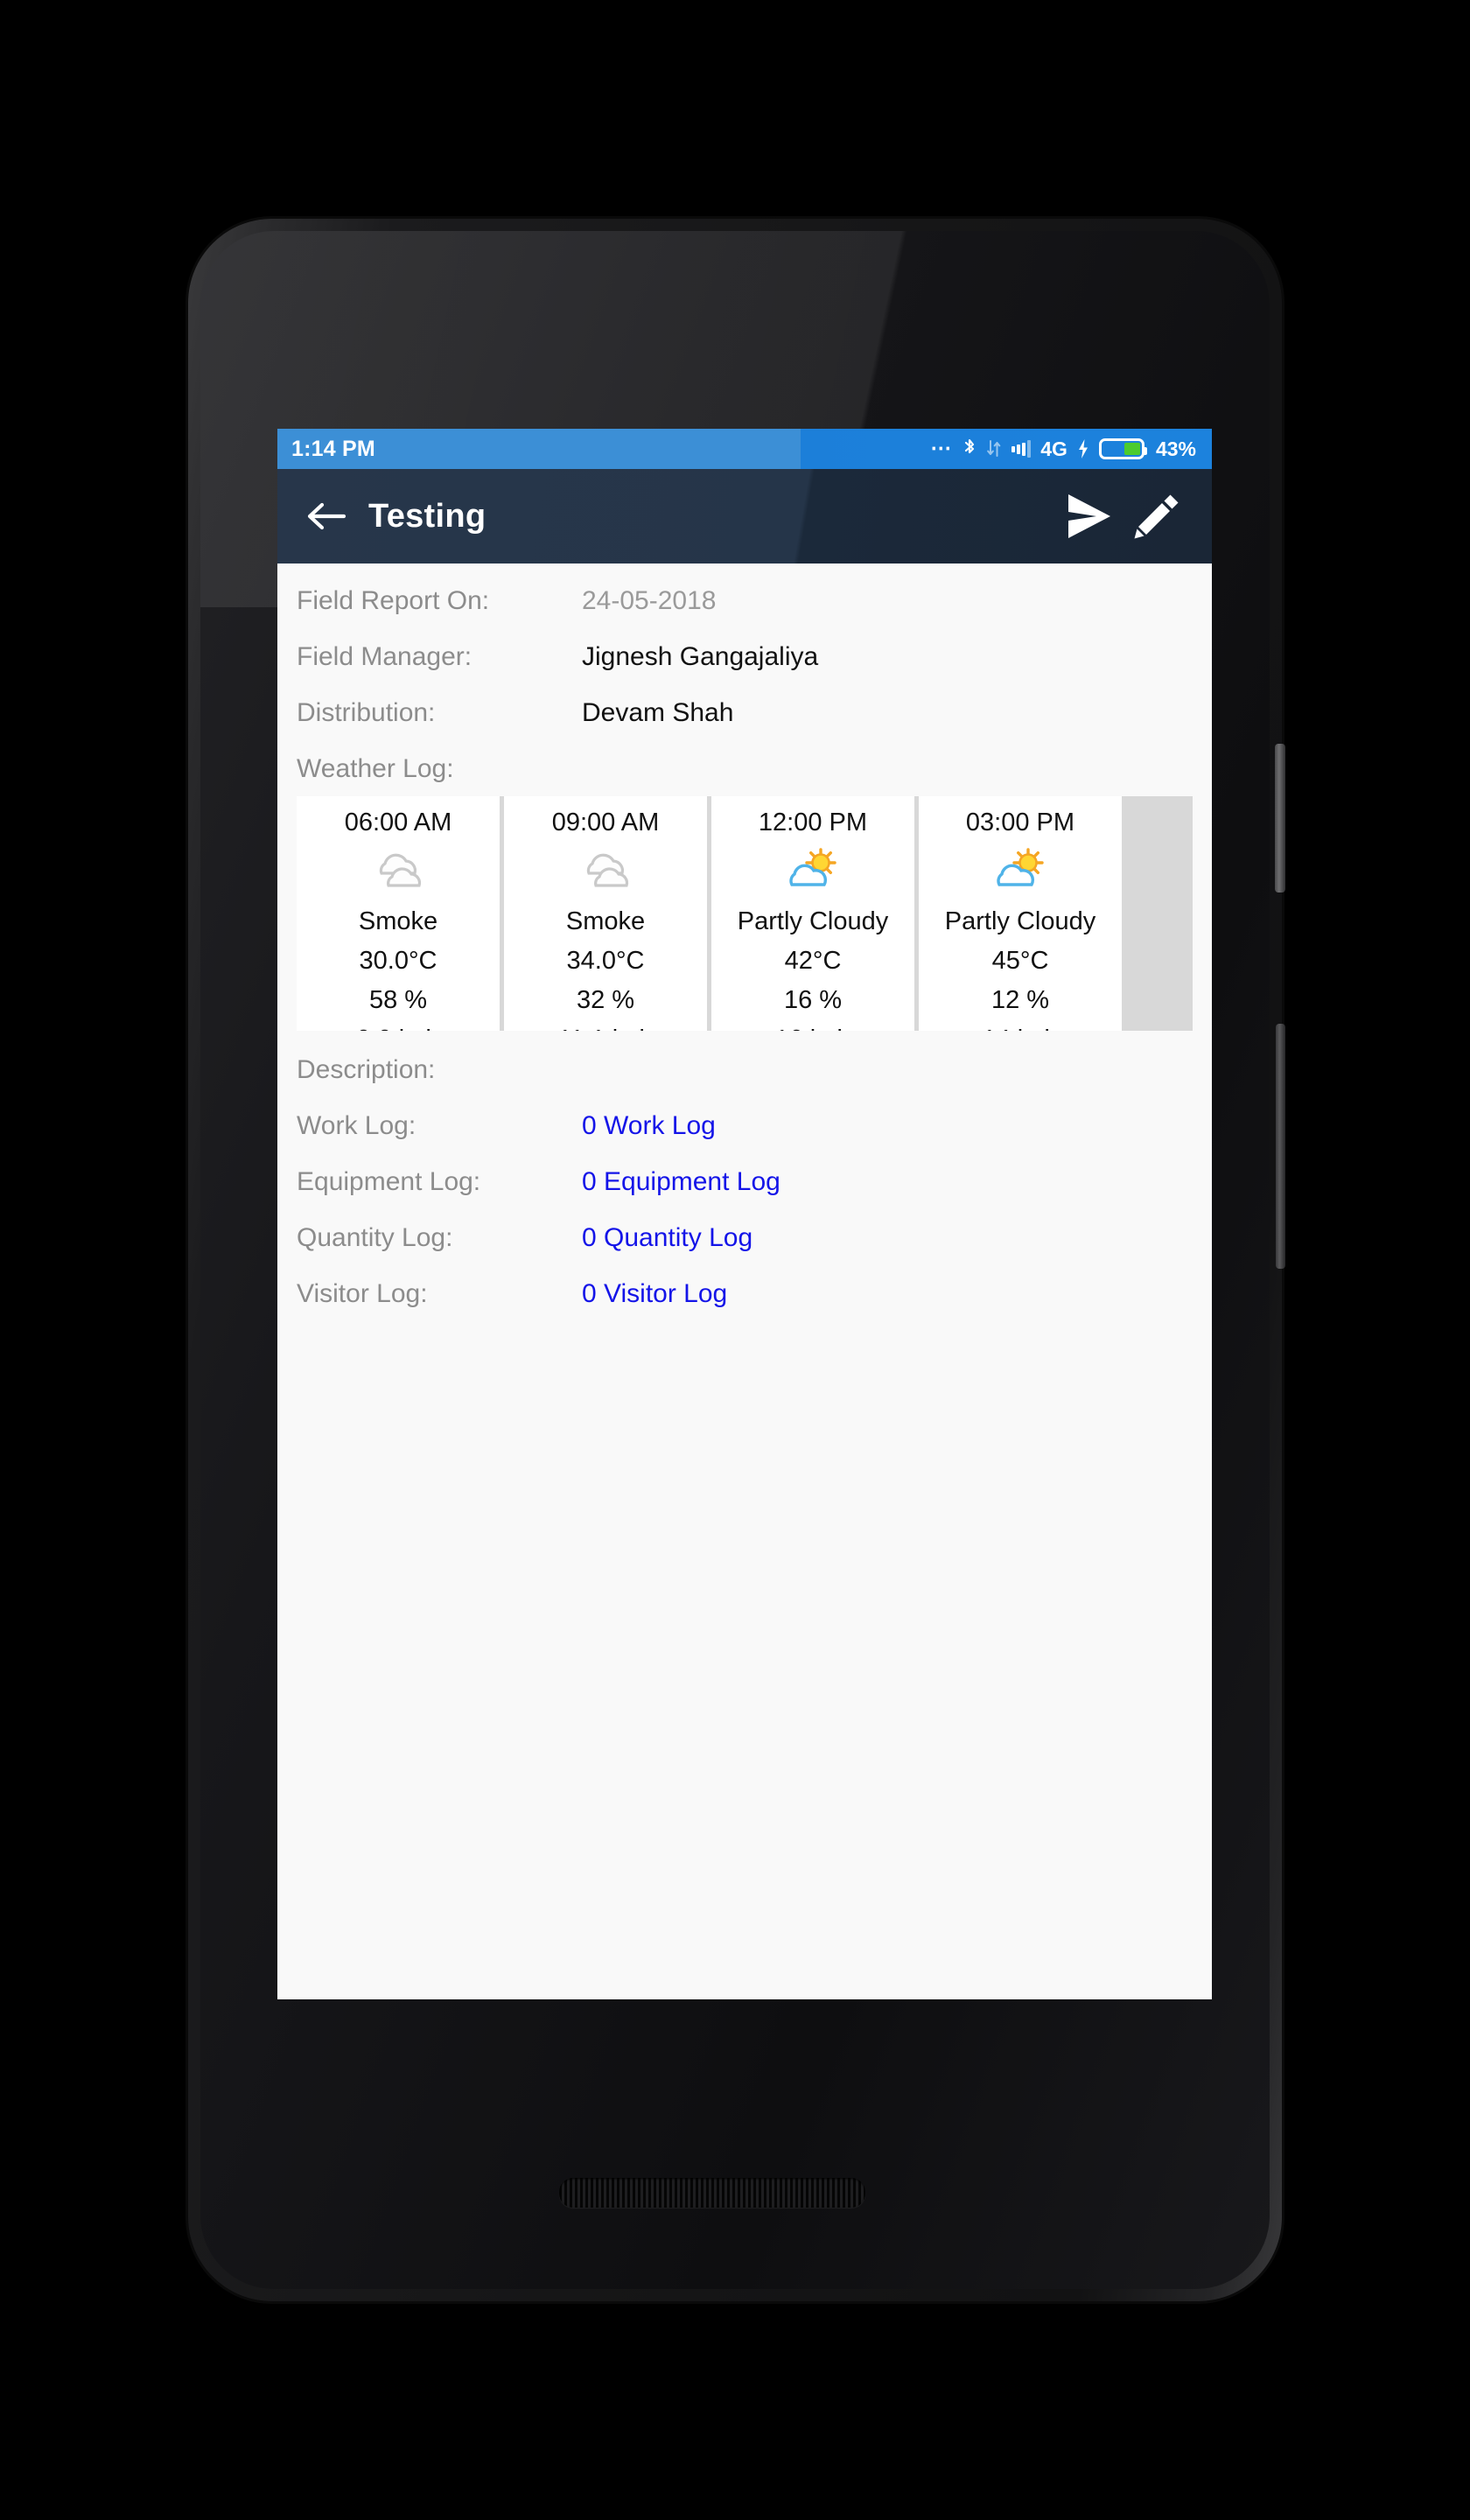 The width and height of the screenshot is (1470, 2520). I want to click on weather-card: 06:00 AM Smoke 30.0°C 58 %, so click(398, 913).